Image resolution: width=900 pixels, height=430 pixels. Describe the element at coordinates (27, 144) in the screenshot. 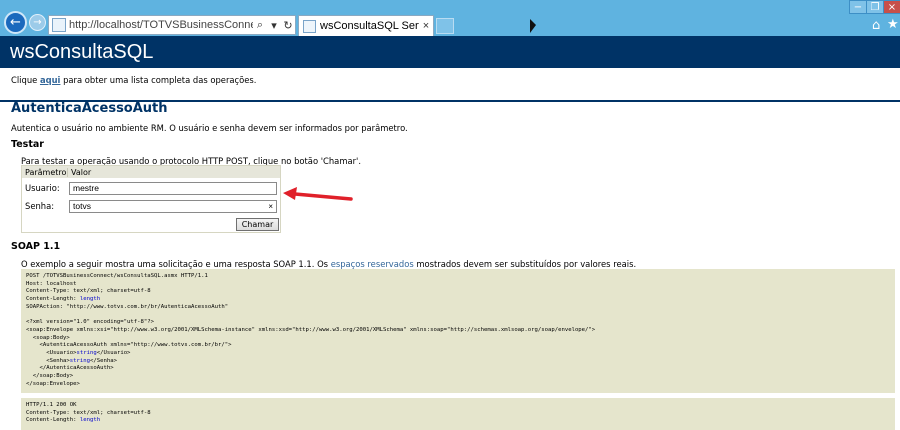

I see `test-heading: Testar` at that location.